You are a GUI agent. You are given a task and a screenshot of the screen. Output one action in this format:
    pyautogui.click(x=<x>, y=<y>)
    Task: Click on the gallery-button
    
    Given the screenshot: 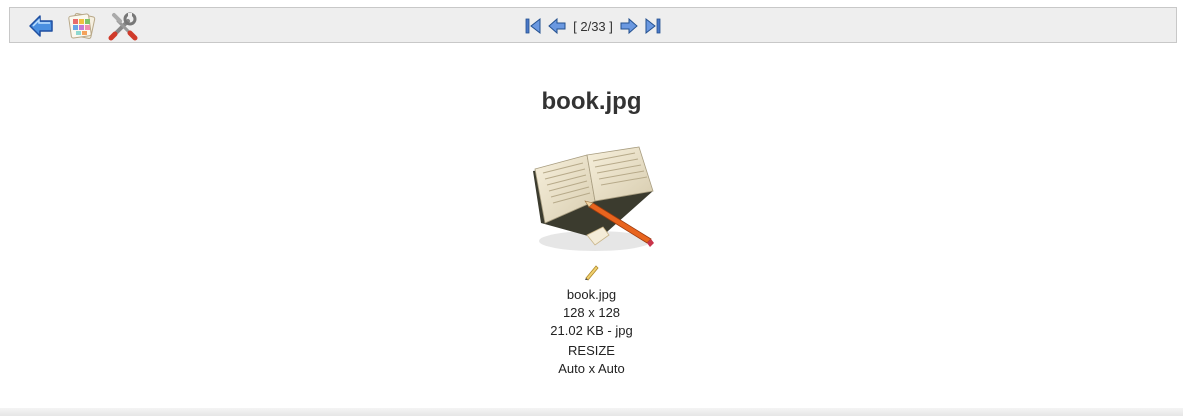 What is the action you would take?
    pyautogui.click(x=82, y=26)
    